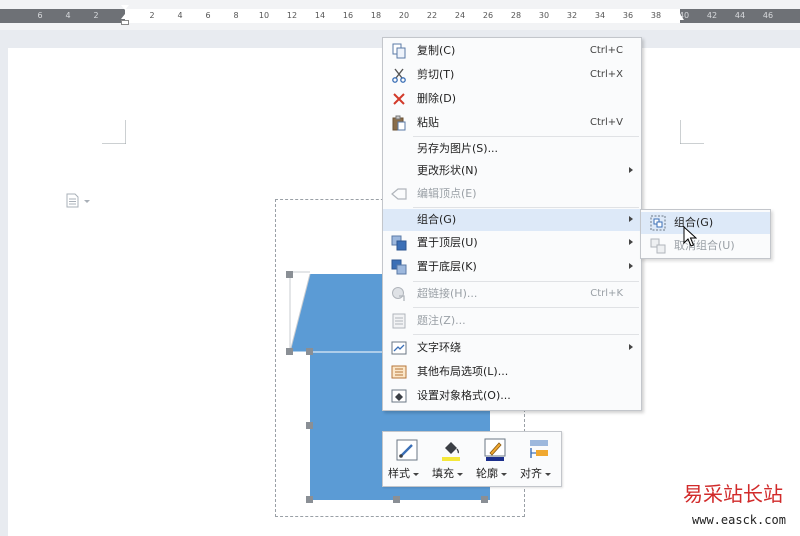 This screenshot has width=800, height=536. Describe the element at coordinates (538, 459) in the screenshot. I see `align-button: 对齐` at that location.